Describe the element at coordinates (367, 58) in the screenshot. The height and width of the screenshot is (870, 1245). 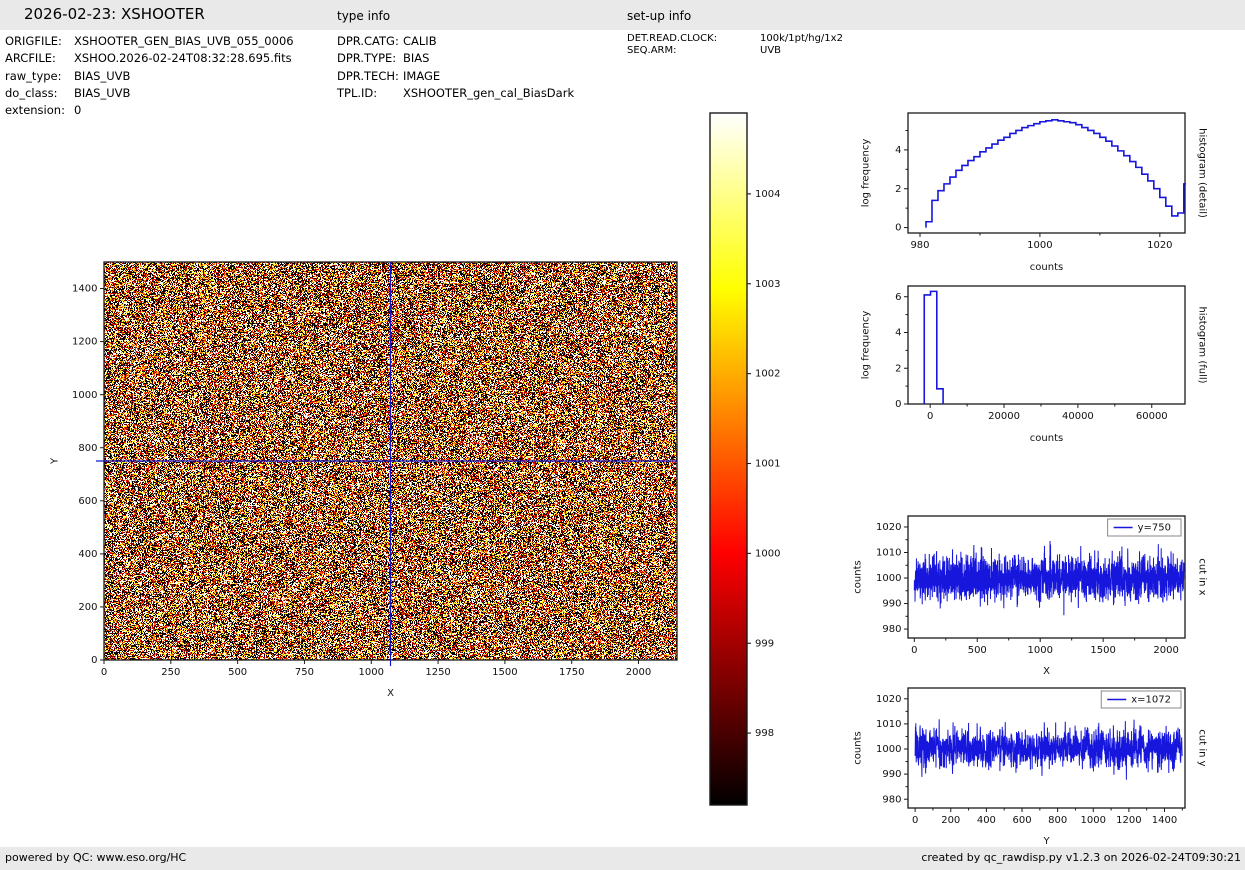
I see `dpr-type-label: DPR.TYPE:` at that location.